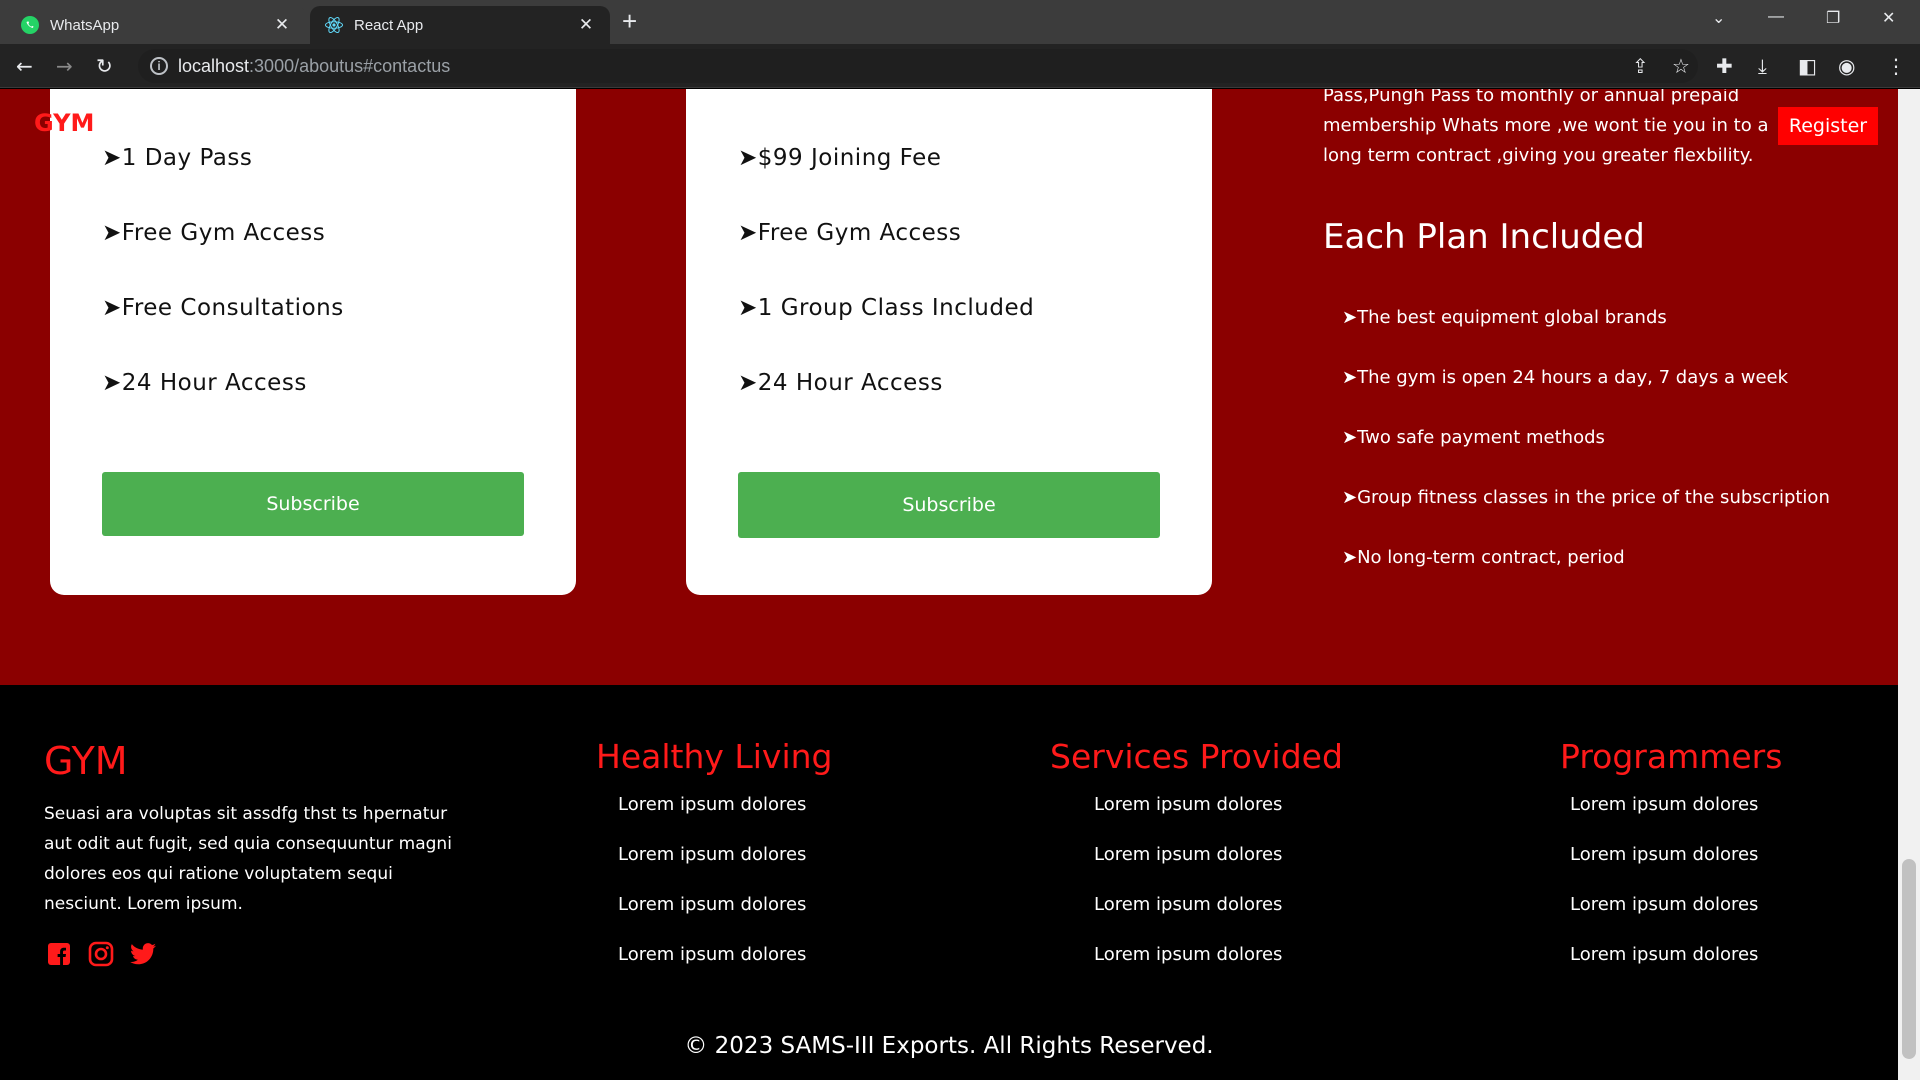 The width and height of the screenshot is (1920, 1080). Describe the element at coordinates (1833, 18) in the screenshot. I see `restore-icon: ❐` at that location.